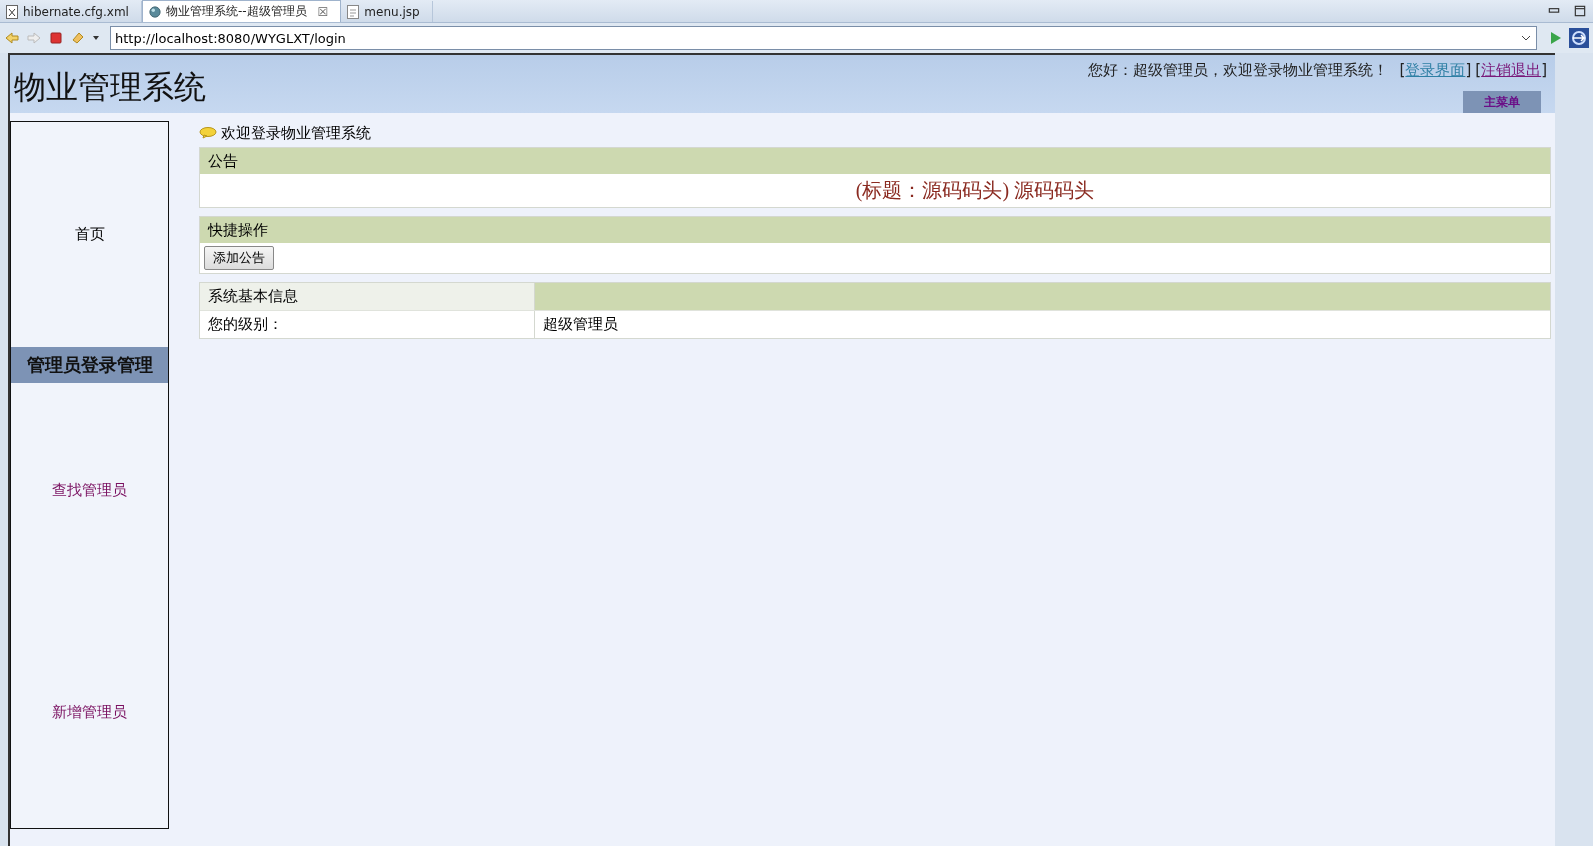 The height and width of the screenshot is (846, 1593). What do you see at coordinates (96, 38) in the screenshot?
I see `dropdown-caret-icon` at bounding box center [96, 38].